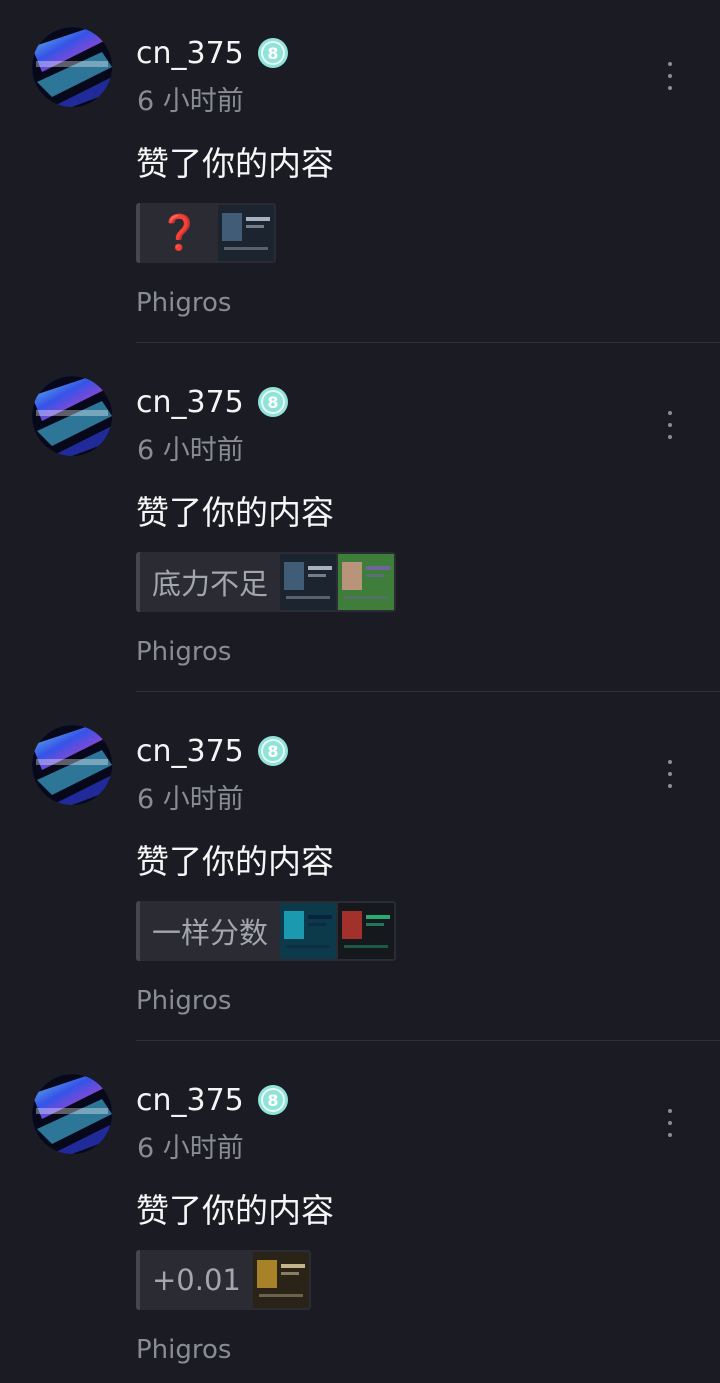 The height and width of the screenshot is (1383, 720). Describe the element at coordinates (196, 1280) in the screenshot. I see `quoted-text: +0.01` at that location.